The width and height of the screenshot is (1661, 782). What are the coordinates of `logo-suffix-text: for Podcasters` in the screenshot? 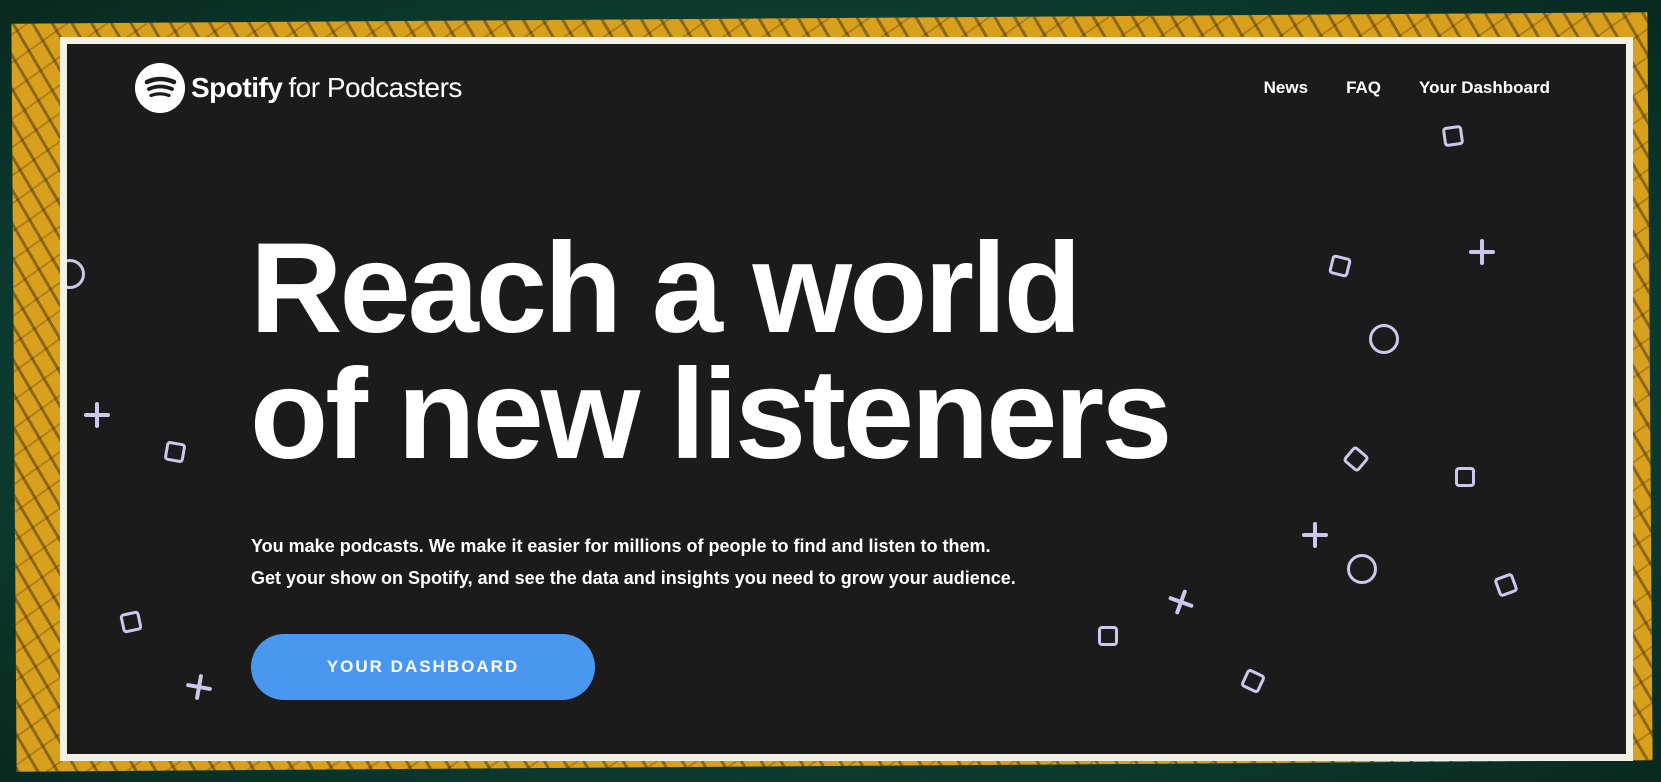 It's located at (375, 87).